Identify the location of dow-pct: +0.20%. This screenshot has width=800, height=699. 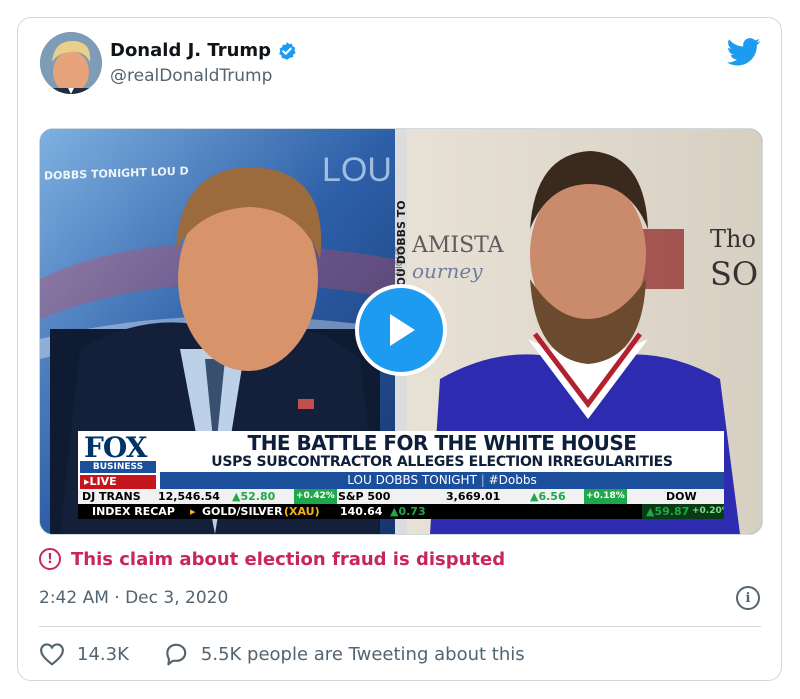
(708, 511).